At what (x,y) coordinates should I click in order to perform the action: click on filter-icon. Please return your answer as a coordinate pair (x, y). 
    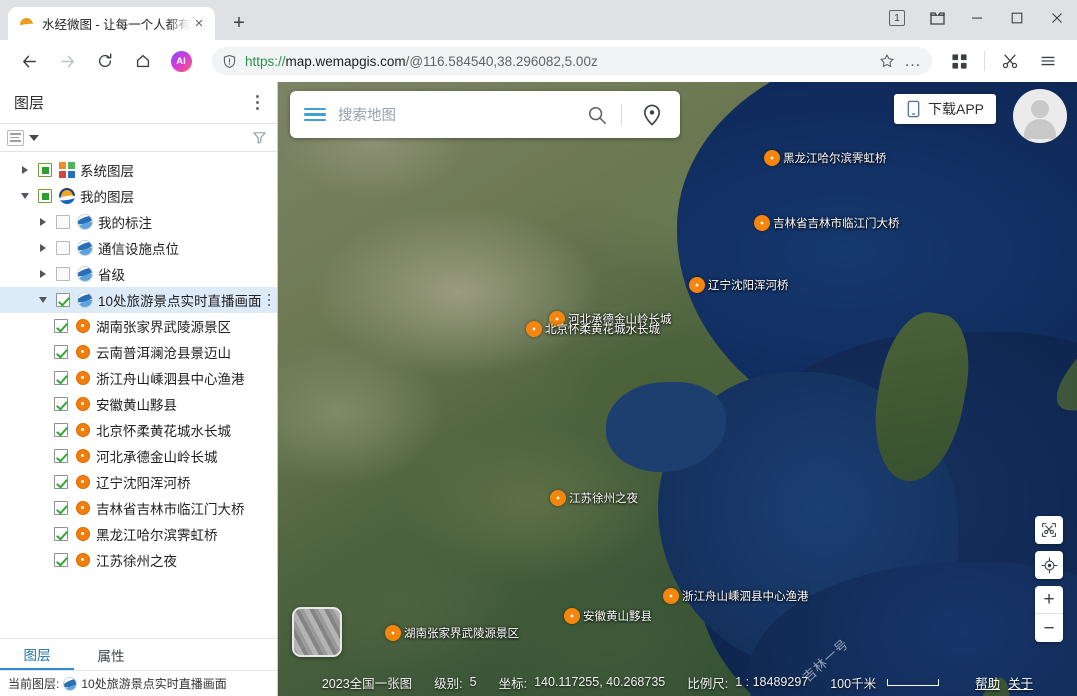
    Looking at the image, I should click on (259, 137).